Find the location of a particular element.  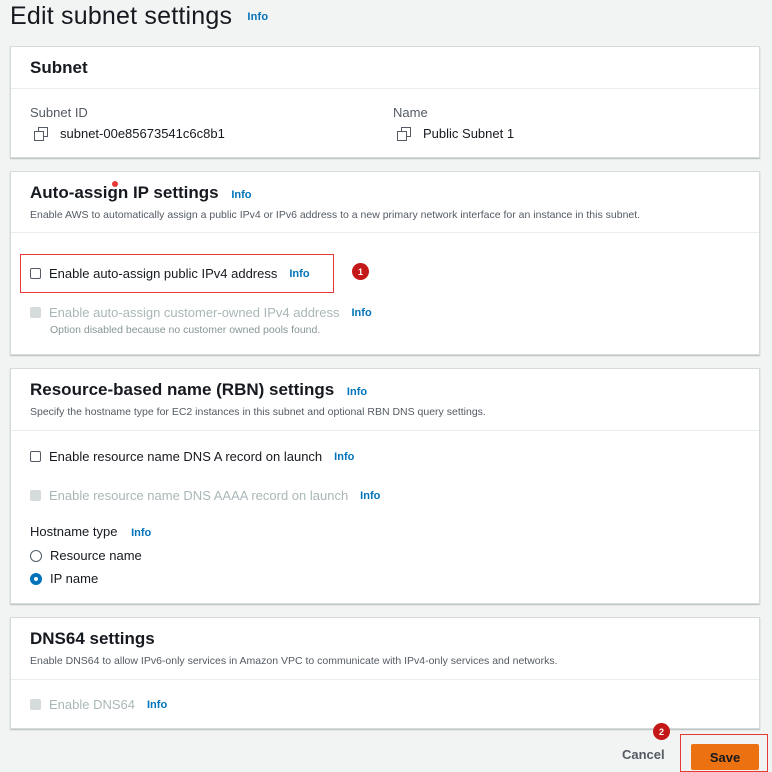

subnet-id-label: Subnet ID is located at coordinates (59, 112).